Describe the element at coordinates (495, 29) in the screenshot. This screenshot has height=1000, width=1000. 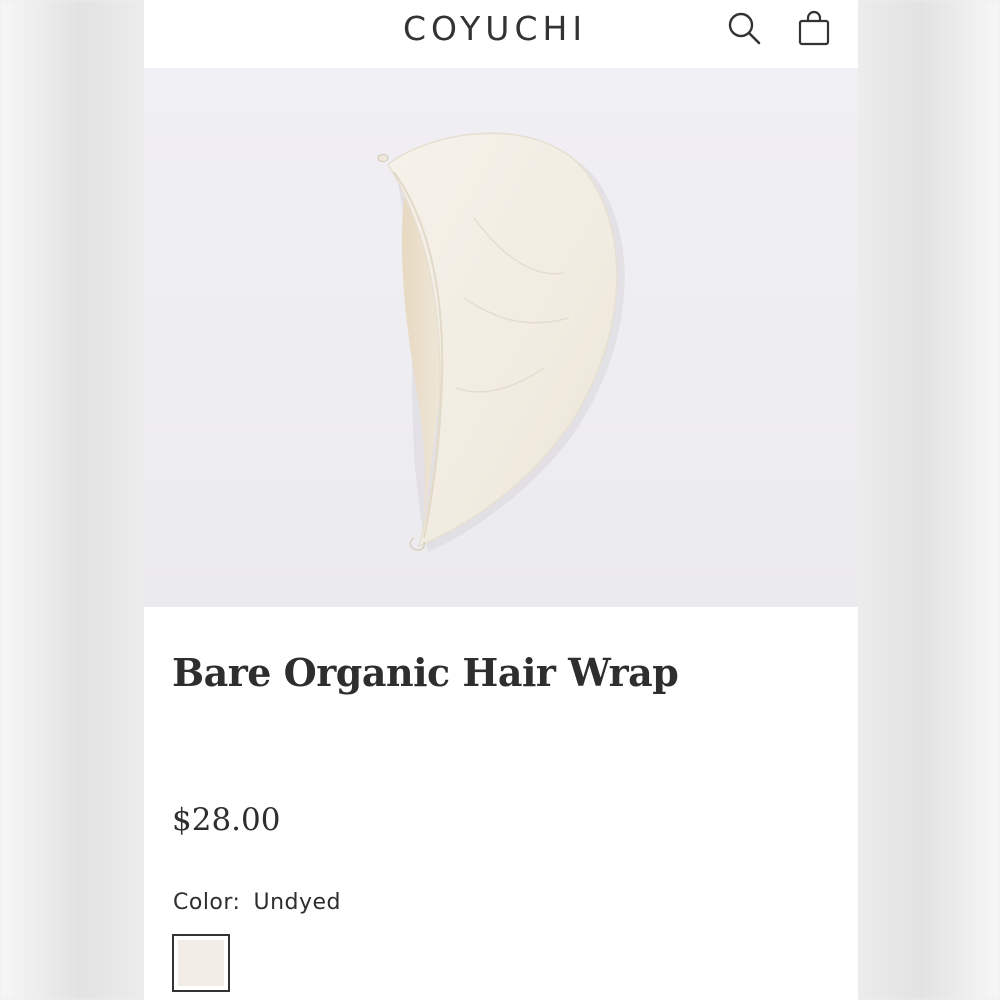
I see `brand-logo: COYUCHI` at that location.